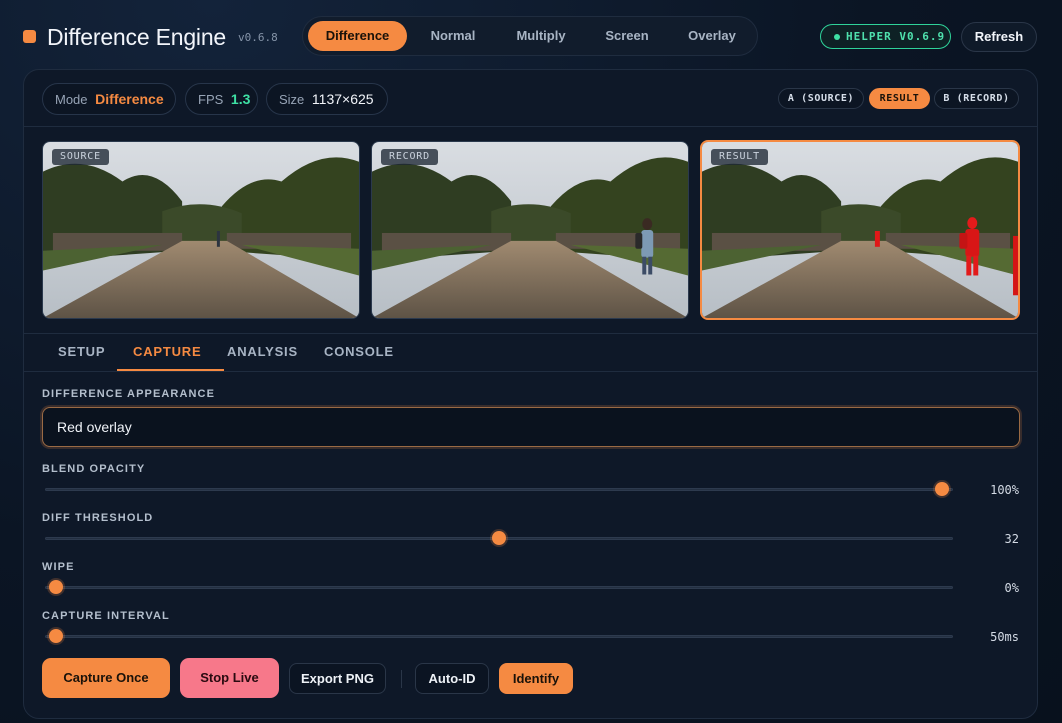  I want to click on identify-button: Identify, so click(536, 678).